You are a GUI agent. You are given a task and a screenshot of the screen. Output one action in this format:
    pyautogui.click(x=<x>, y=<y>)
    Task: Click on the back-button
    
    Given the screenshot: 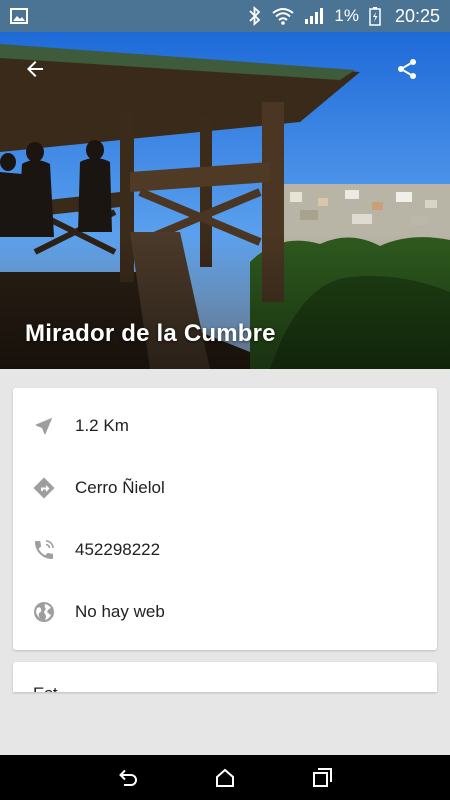 What is the action you would take?
    pyautogui.click(x=35, y=69)
    